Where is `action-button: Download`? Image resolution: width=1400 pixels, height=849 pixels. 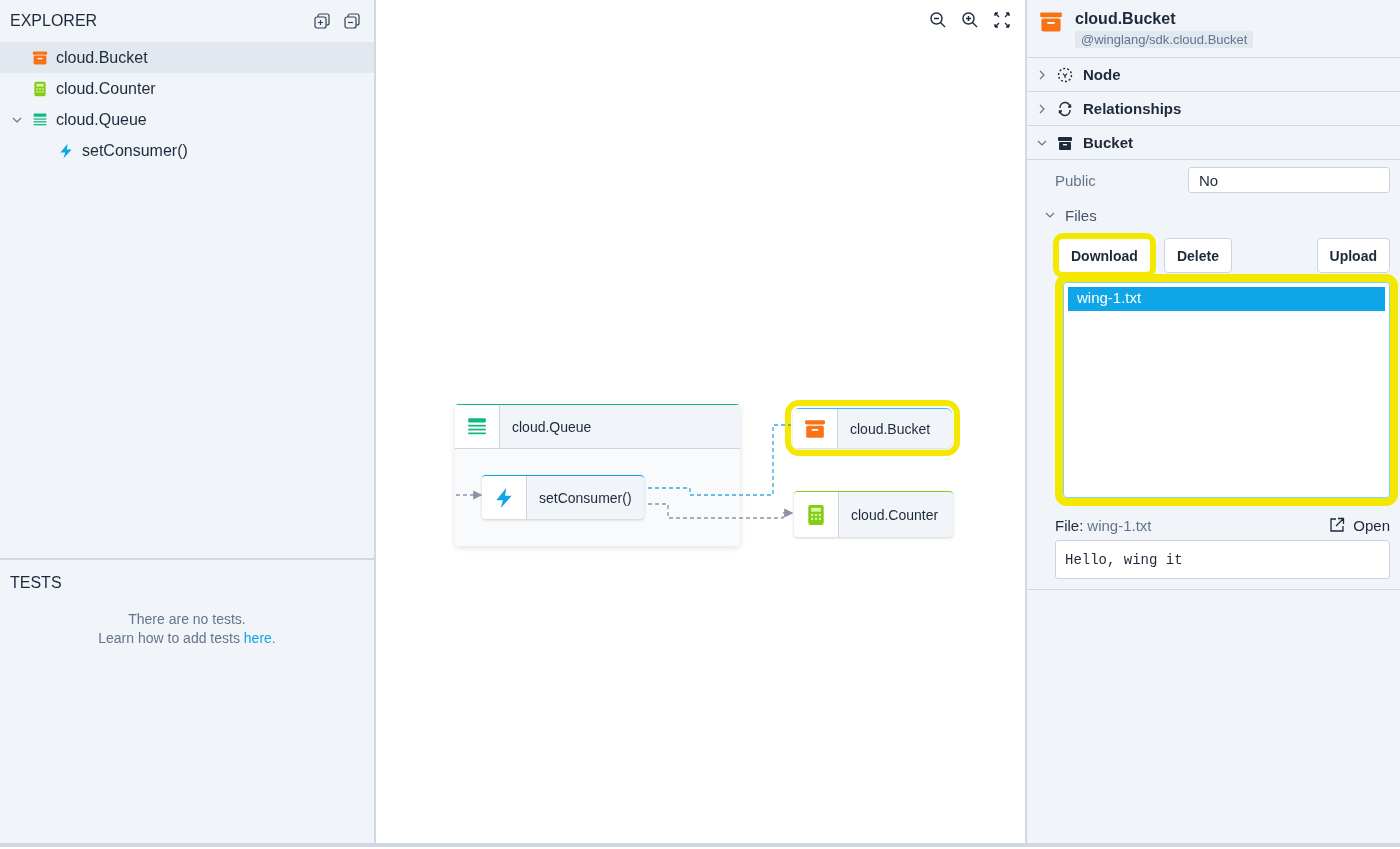 action-button: Download is located at coordinates (1104, 255).